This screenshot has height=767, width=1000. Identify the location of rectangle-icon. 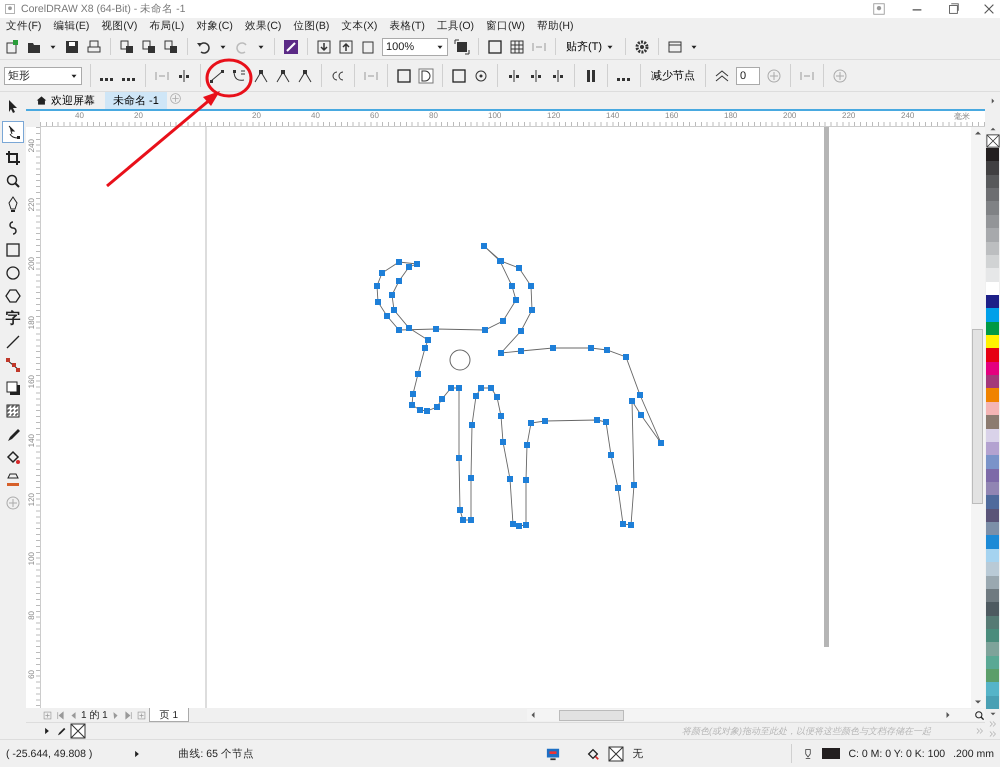
(13, 250).